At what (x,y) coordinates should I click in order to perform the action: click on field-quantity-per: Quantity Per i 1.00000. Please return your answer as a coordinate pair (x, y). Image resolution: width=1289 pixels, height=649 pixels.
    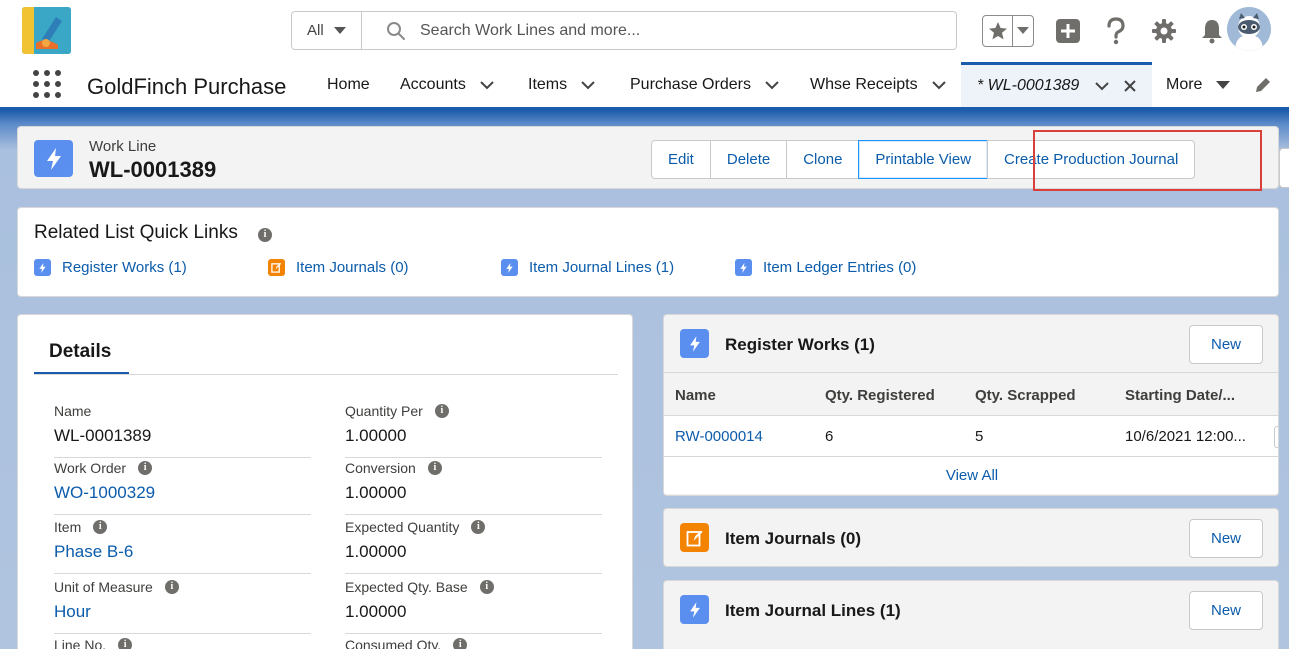
    Looking at the image, I should click on (473, 430).